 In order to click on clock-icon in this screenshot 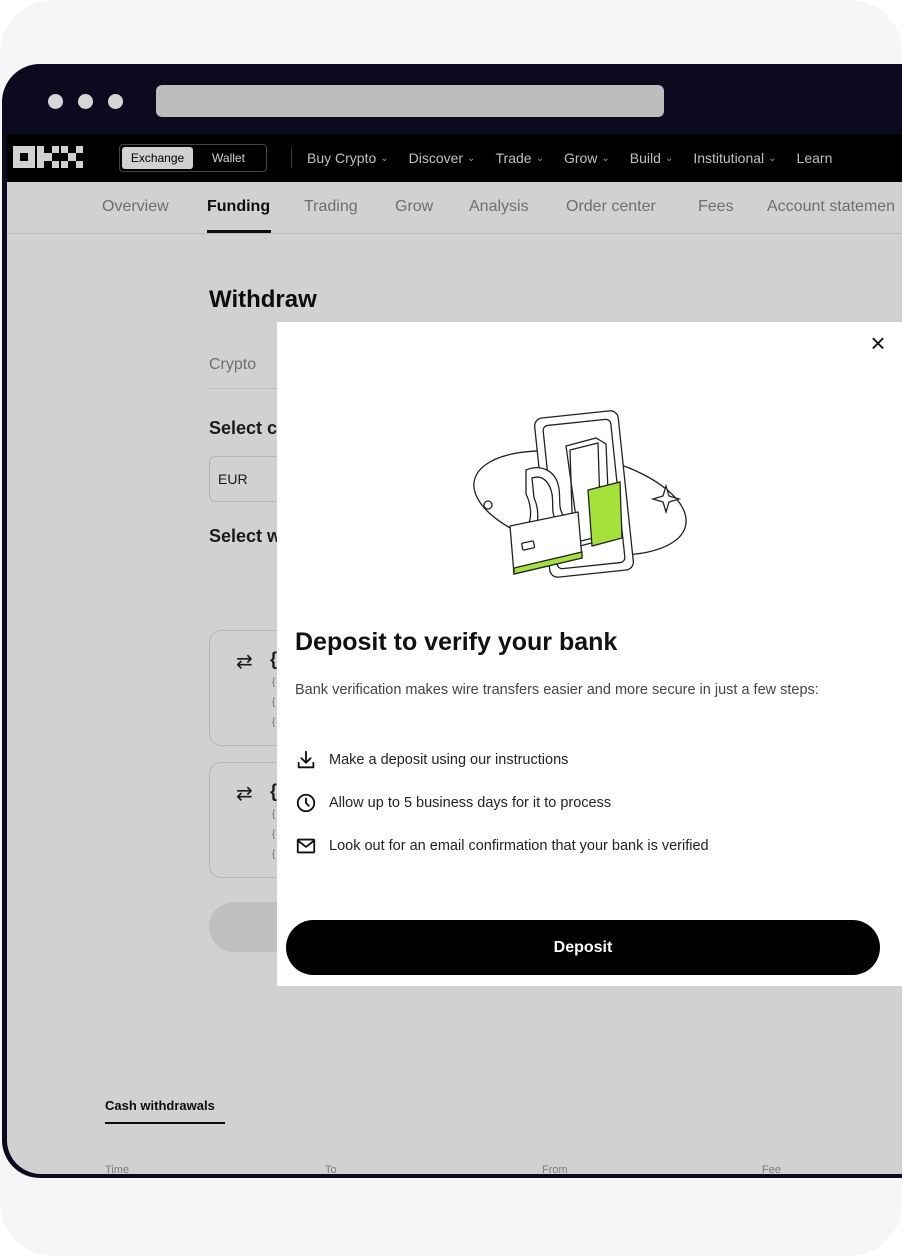, I will do `click(306, 803)`.